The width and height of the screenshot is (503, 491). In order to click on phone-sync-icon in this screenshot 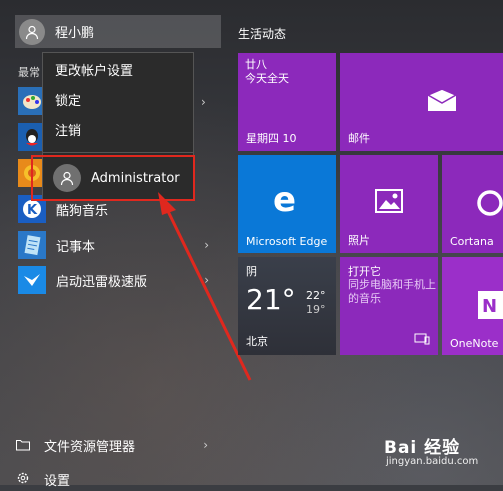, I will do `click(422, 339)`.